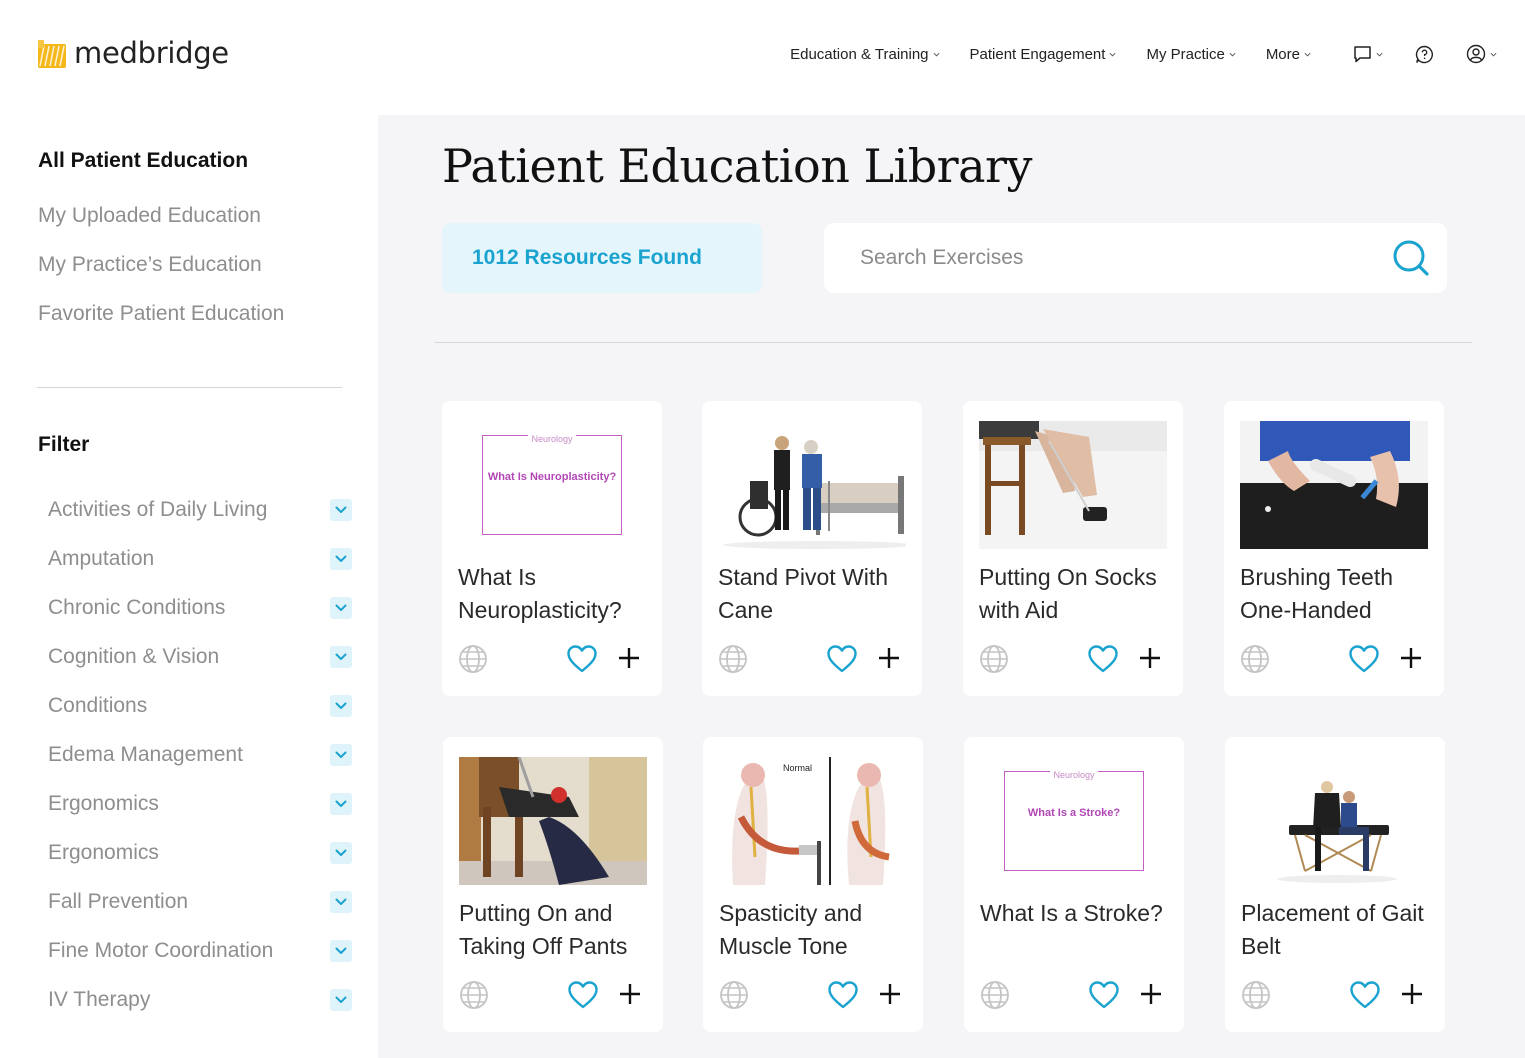 The width and height of the screenshot is (1525, 1058). I want to click on resource-card: Putting On and Taking Off Pants, so click(553, 884).